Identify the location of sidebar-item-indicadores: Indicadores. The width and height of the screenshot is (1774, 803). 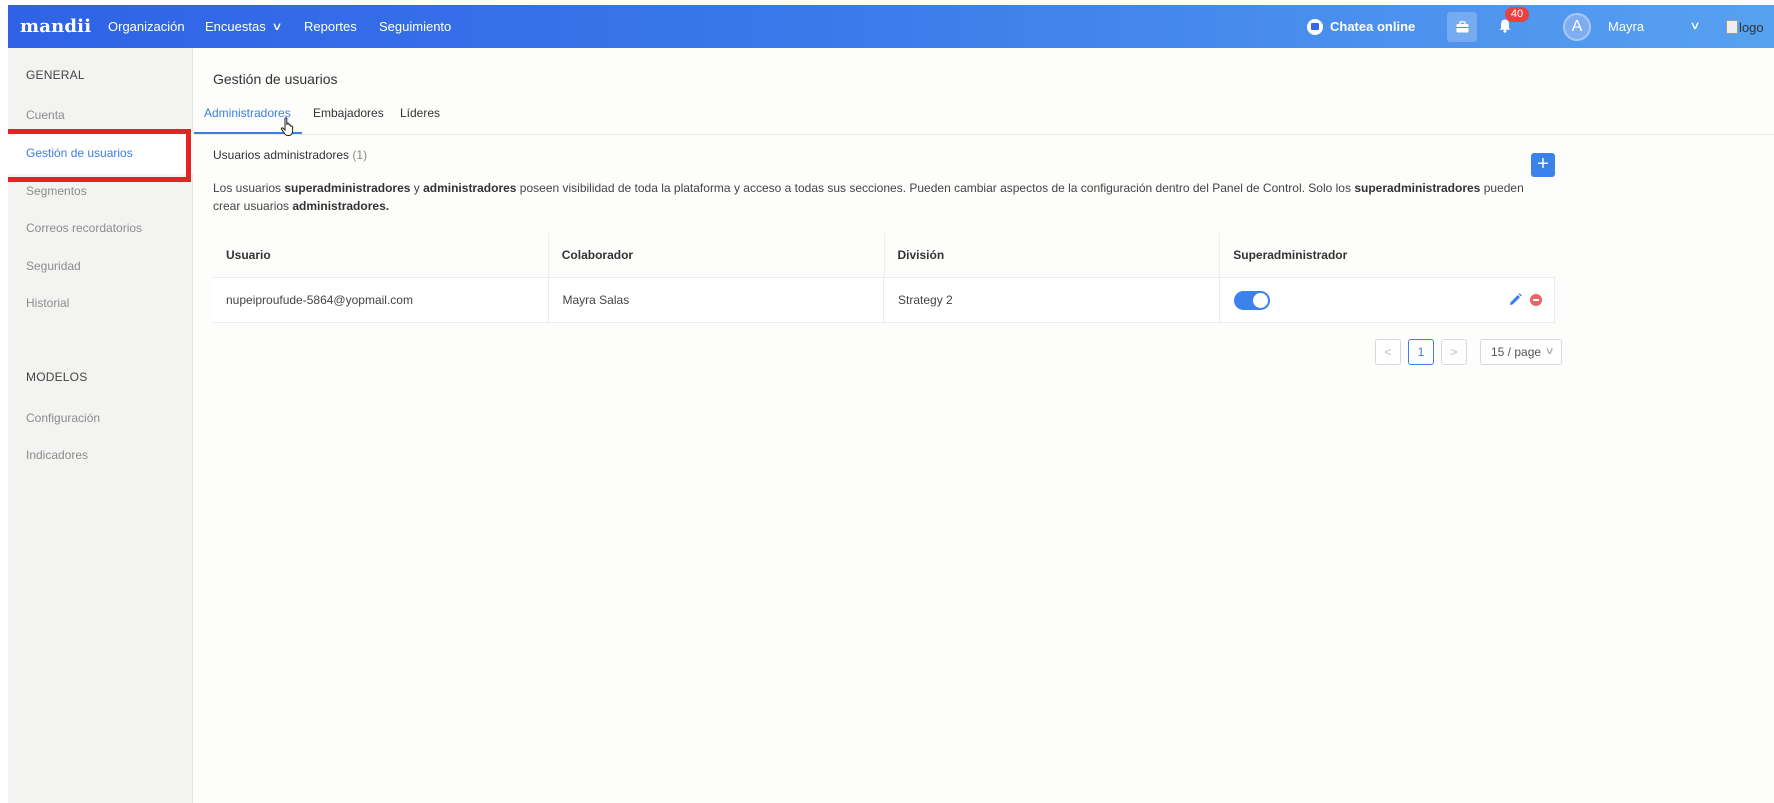
(57, 455).